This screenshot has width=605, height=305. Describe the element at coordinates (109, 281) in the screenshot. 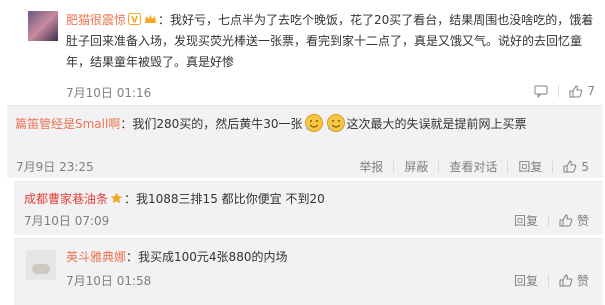

I see `comment-time: 7月10日 01:58` at that location.